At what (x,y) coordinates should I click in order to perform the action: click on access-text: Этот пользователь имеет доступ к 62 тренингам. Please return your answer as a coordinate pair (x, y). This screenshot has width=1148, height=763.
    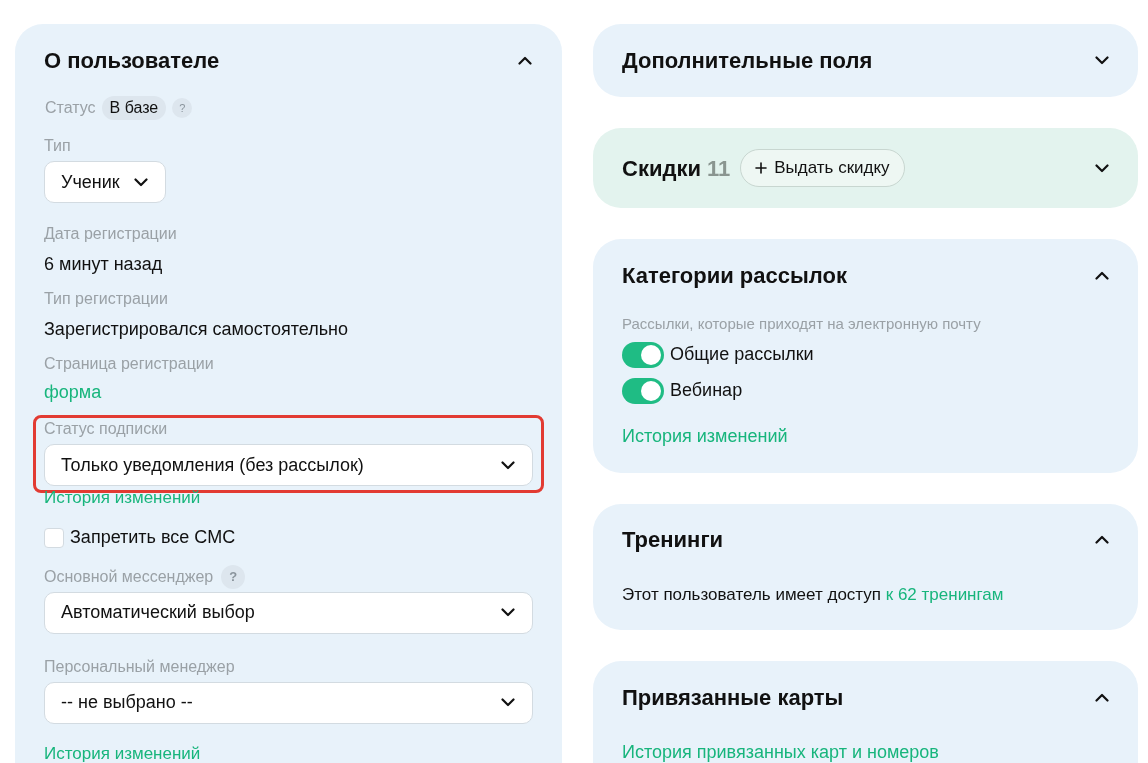
    Looking at the image, I should click on (813, 594).